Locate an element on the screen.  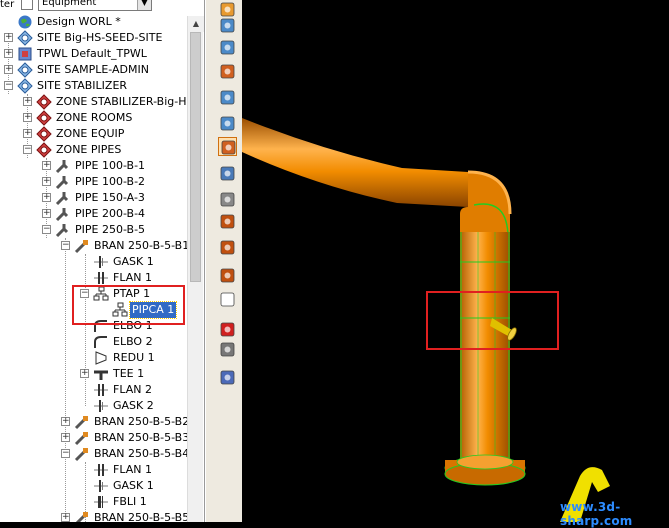
tree-node: + SITE SAMPLE-ADMIN is located at coordinates (93, 70).